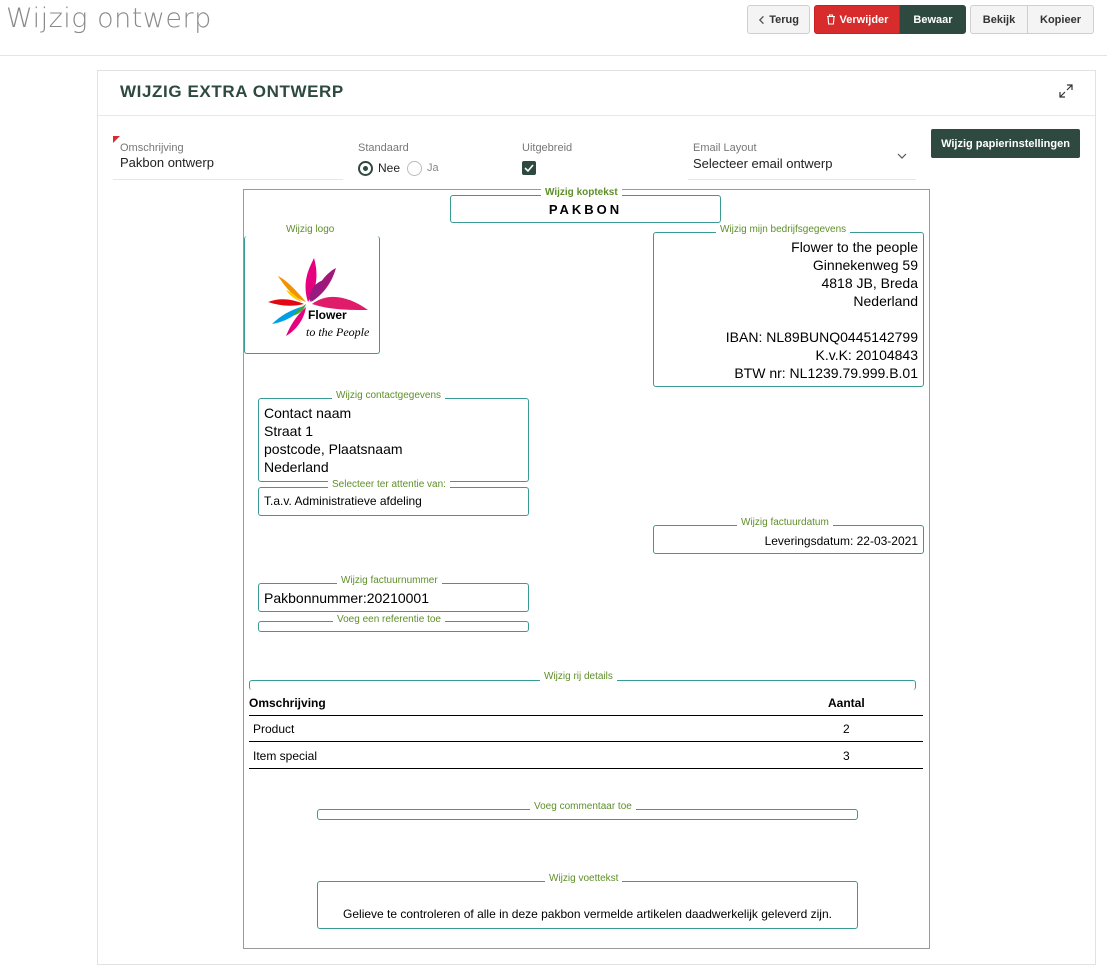  Describe the element at coordinates (785, 522) in the screenshot. I see `invoice-date-box-label: Wijzig factuurdatum` at that location.